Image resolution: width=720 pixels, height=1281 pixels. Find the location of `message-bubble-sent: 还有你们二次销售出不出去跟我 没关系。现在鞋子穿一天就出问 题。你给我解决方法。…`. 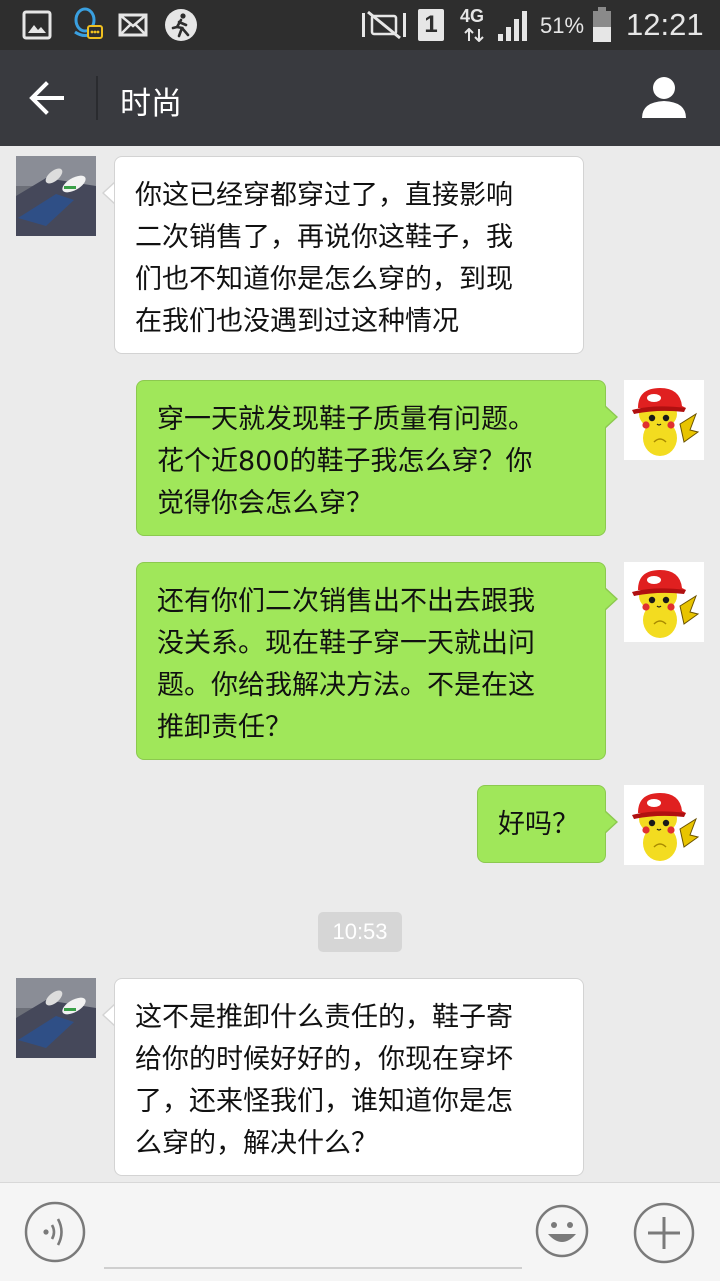

message-bubble-sent: 还有你们二次销售出不出去跟我 没关系。现在鞋子穿一天就出问 题。你给我解决方法。… is located at coordinates (371, 661).